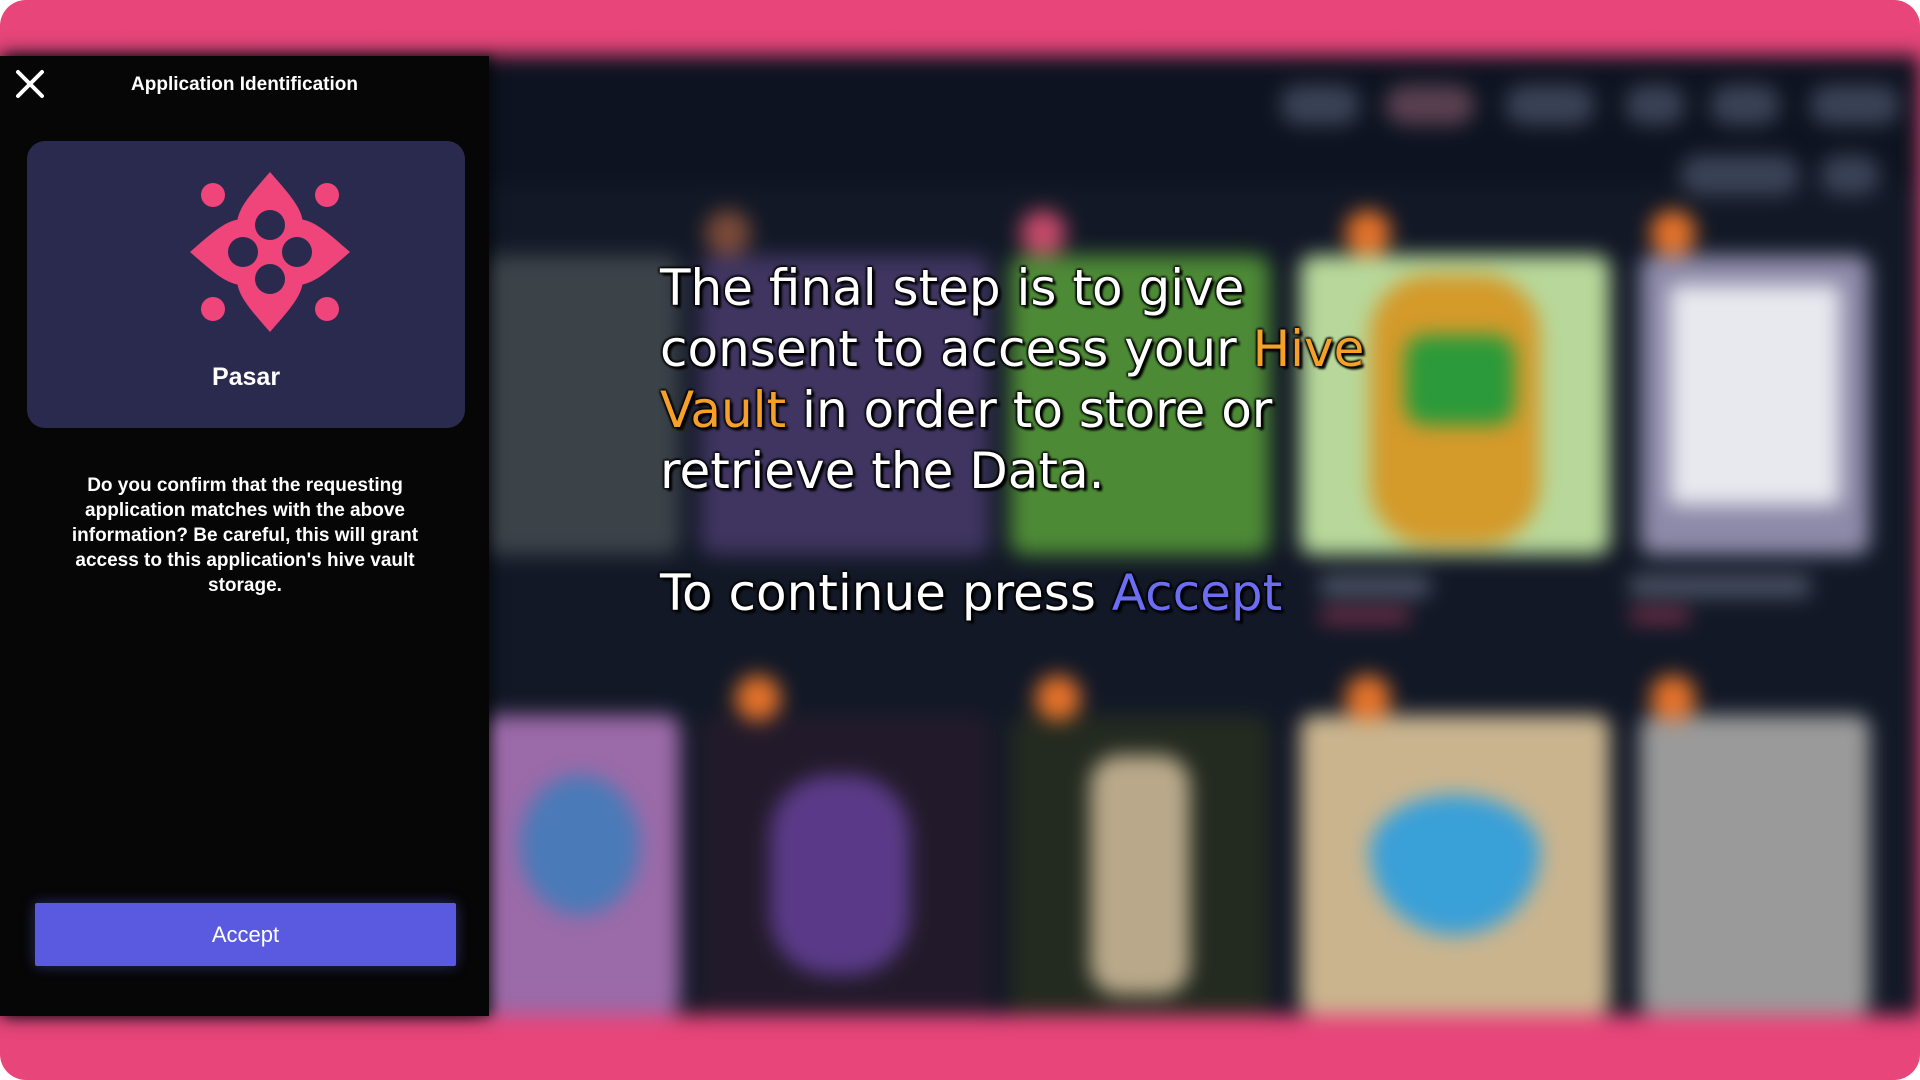 This screenshot has width=1920, height=1080. I want to click on app-name: Pasar, so click(246, 377).